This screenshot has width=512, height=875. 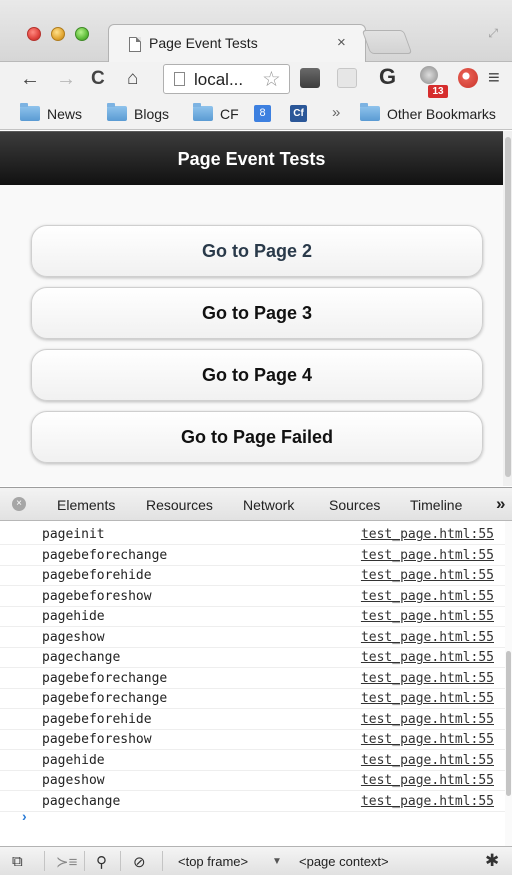 I want to click on search-icon: ⚲, so click(x=101, y=862).